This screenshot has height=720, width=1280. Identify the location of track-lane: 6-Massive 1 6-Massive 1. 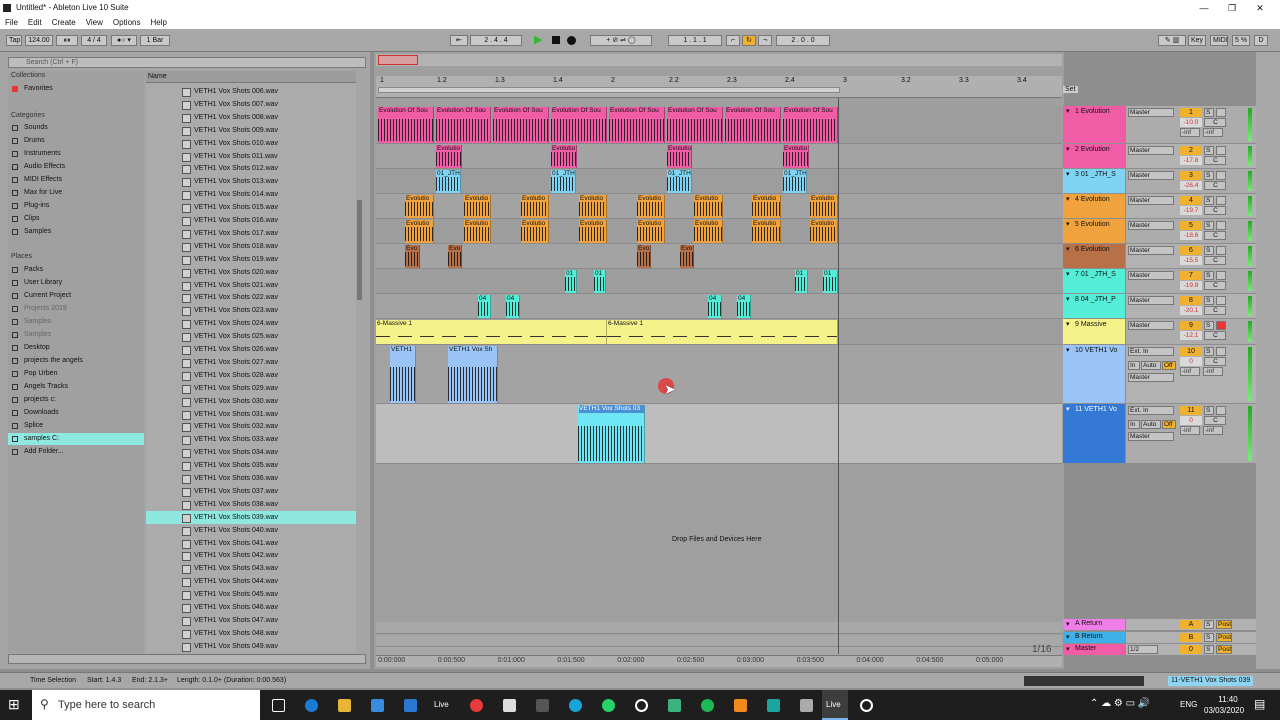
(719, 332).